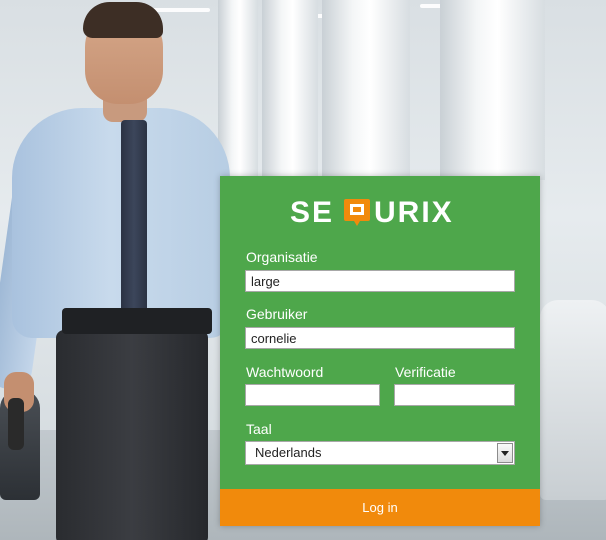 Image resolution: width=606 pixels, height=540 pixels. Describe the element at coordinates (380, 338) in the screenshot. I see `user-input` at that location.